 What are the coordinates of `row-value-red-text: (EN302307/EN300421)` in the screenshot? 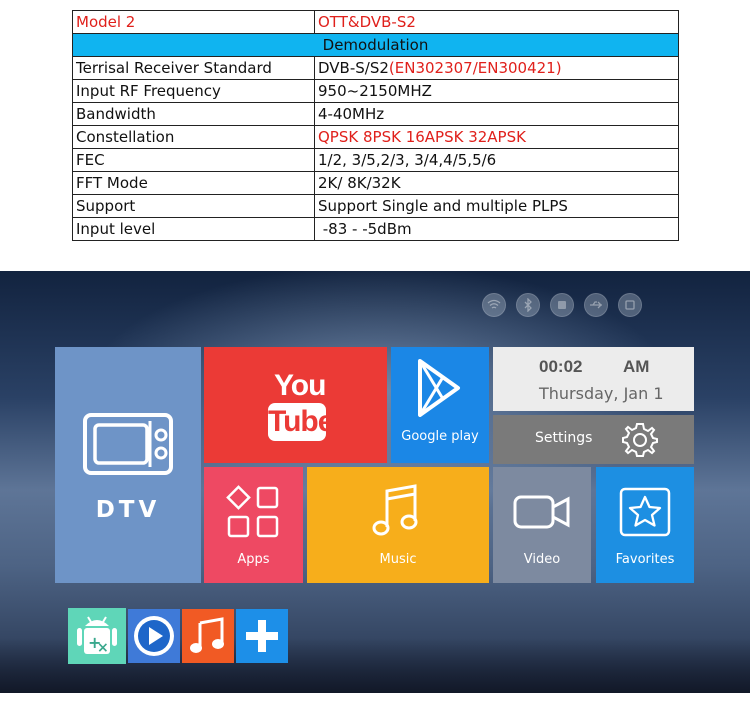 It's located at (475, 67).